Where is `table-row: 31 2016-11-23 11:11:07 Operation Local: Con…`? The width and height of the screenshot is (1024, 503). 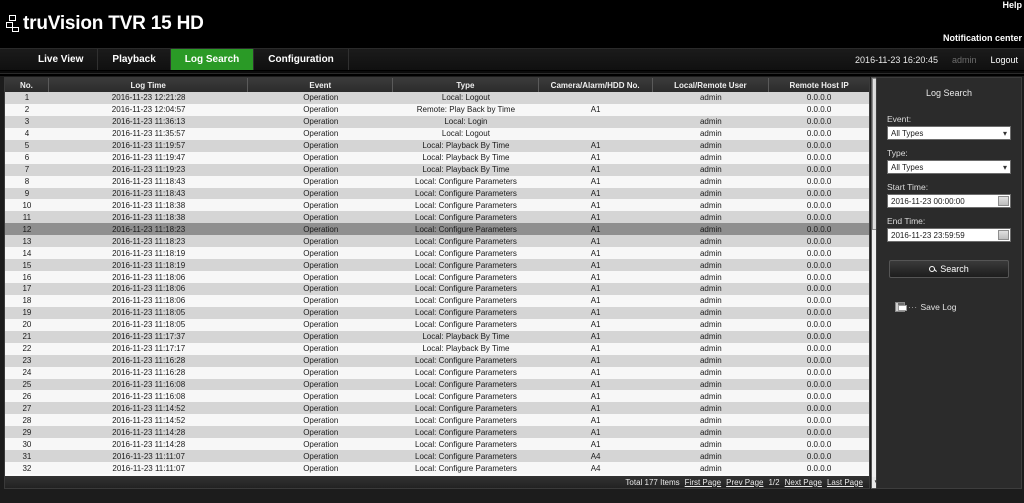
table-row: 31 2016-11-23 11:11:07 Operation Local: Con… is located at coordinates (437, 456).